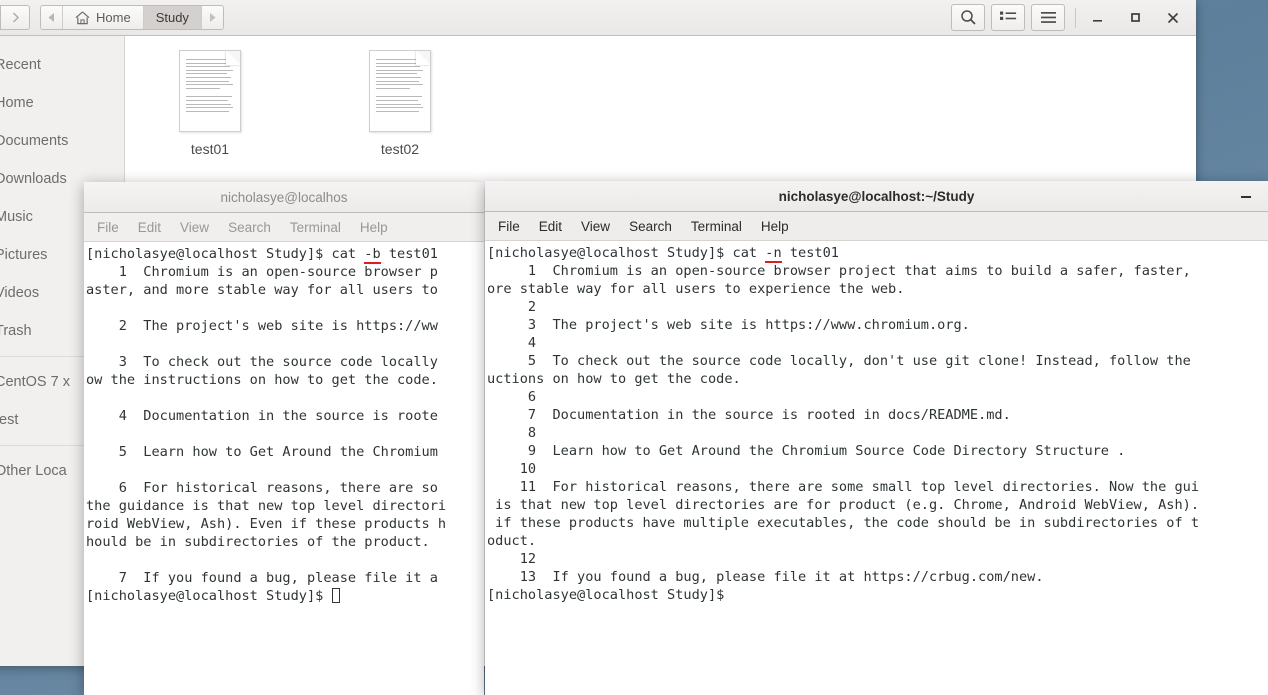  What do you see at coordinates (610, 253) in the screenshot?
I see `terminal-right-prompt: [nicholasye@localhost Study]$` at bounding box center [610, 253].